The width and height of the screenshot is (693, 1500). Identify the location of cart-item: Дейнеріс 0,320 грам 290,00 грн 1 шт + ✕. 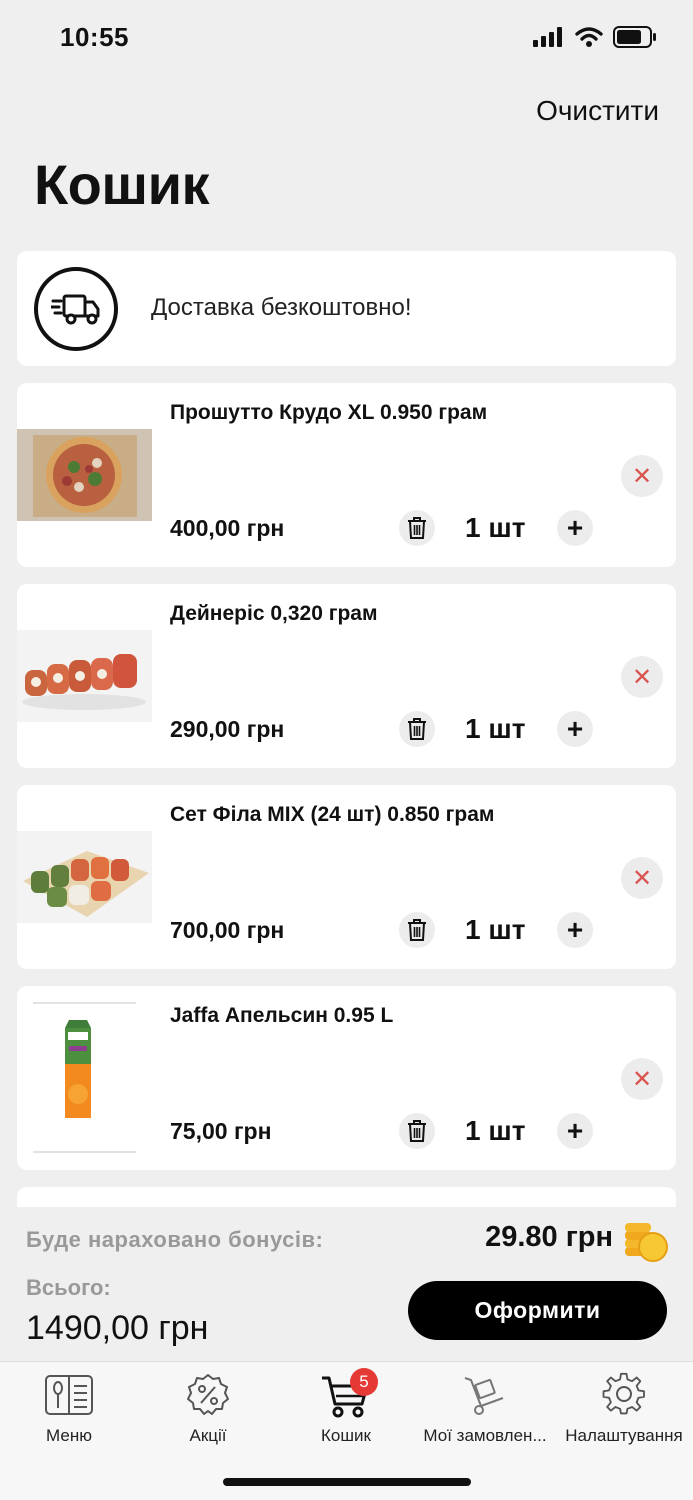
(346, 676).